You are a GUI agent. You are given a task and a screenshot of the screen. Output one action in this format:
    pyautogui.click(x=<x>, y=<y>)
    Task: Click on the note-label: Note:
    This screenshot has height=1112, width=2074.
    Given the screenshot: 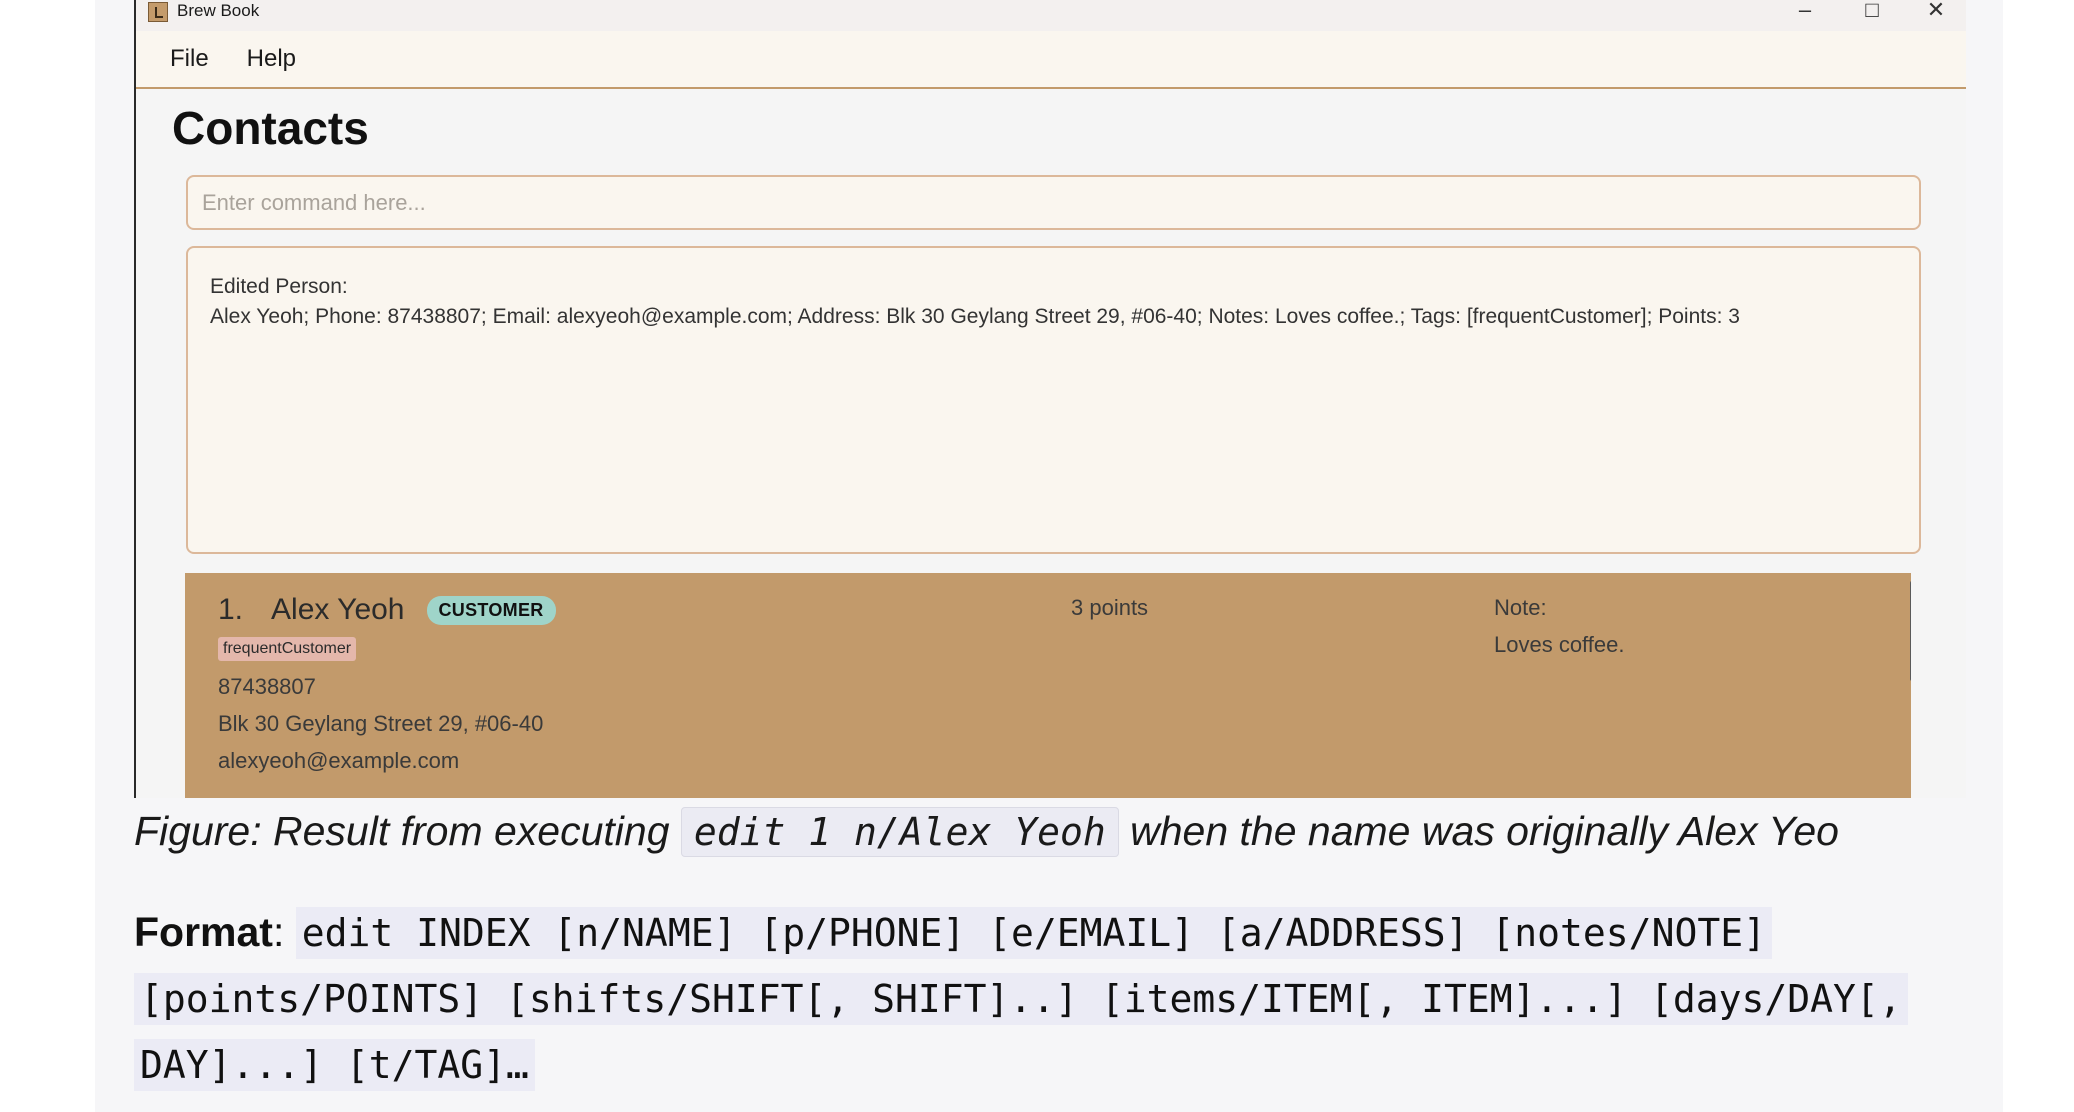 What is the action you would take?
    pyautogui.click(x=1520, y=607)
    